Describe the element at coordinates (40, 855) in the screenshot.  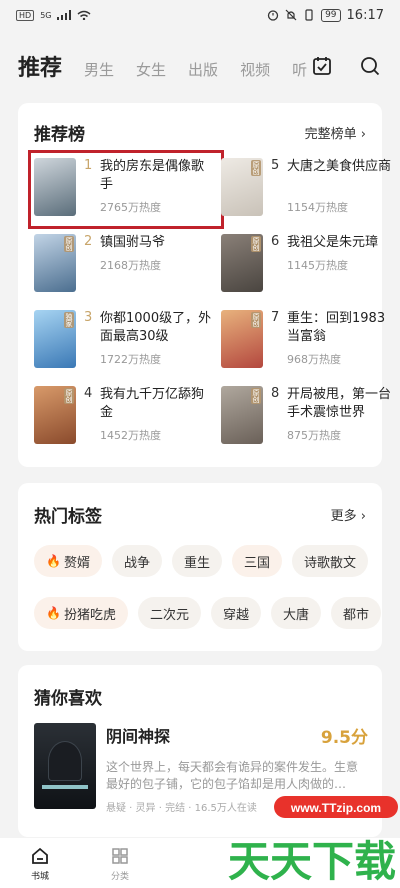
I see `home-icon` at that location.